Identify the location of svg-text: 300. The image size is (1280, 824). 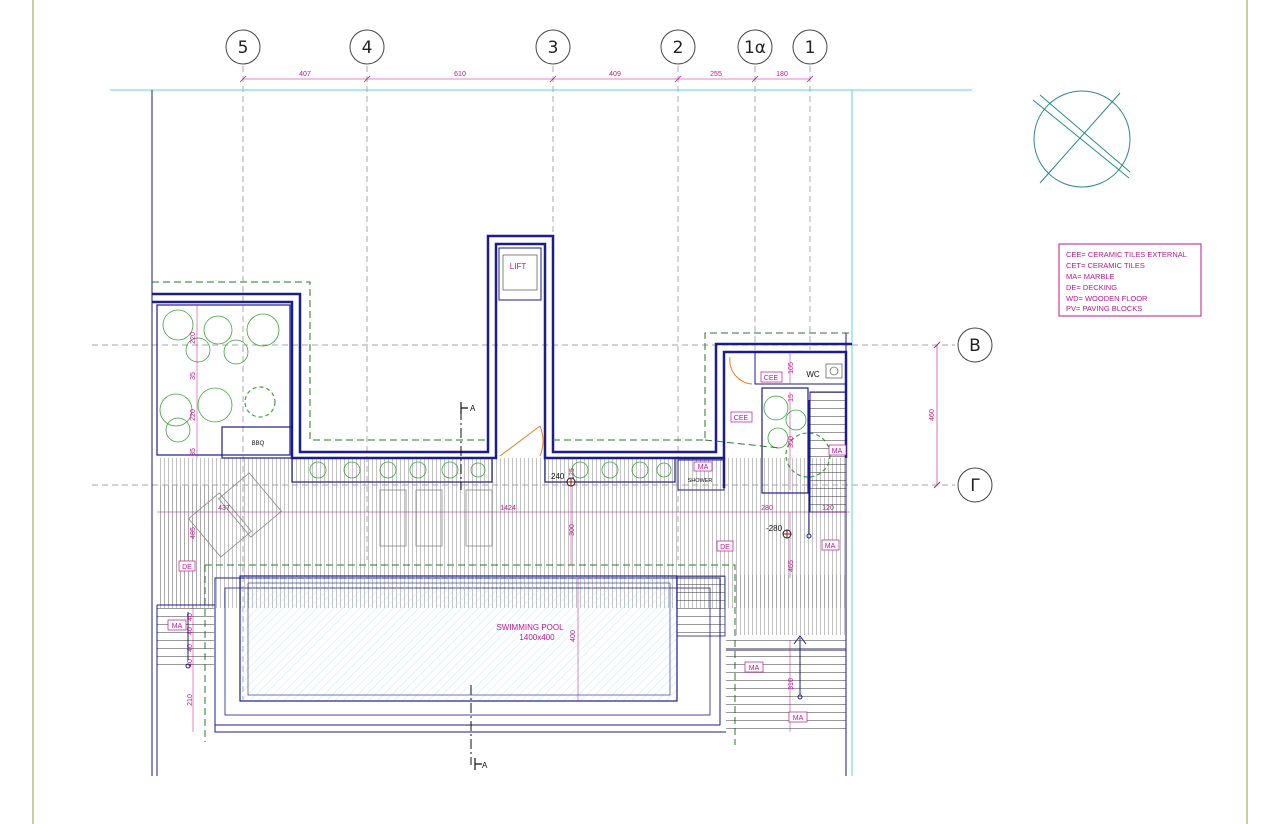
(572, 530).